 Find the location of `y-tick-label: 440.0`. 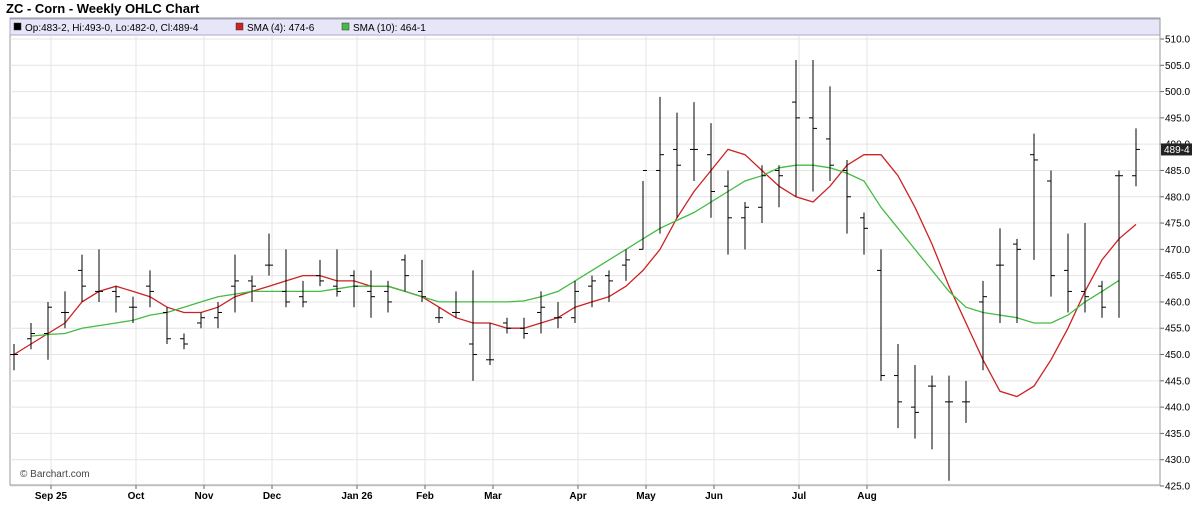

y-tick-label: 440.0 is located at coordinates (1177, 408).